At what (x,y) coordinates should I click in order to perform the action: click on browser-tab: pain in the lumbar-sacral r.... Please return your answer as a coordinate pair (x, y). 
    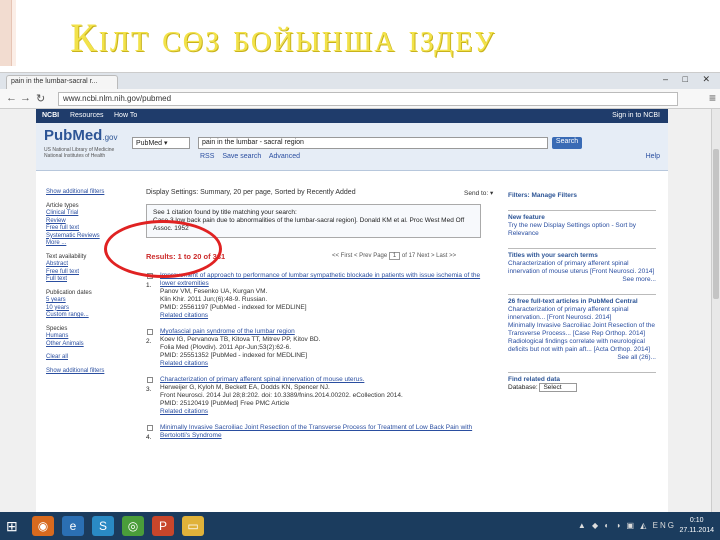
    Looking at the image, I should click on (62, 82).